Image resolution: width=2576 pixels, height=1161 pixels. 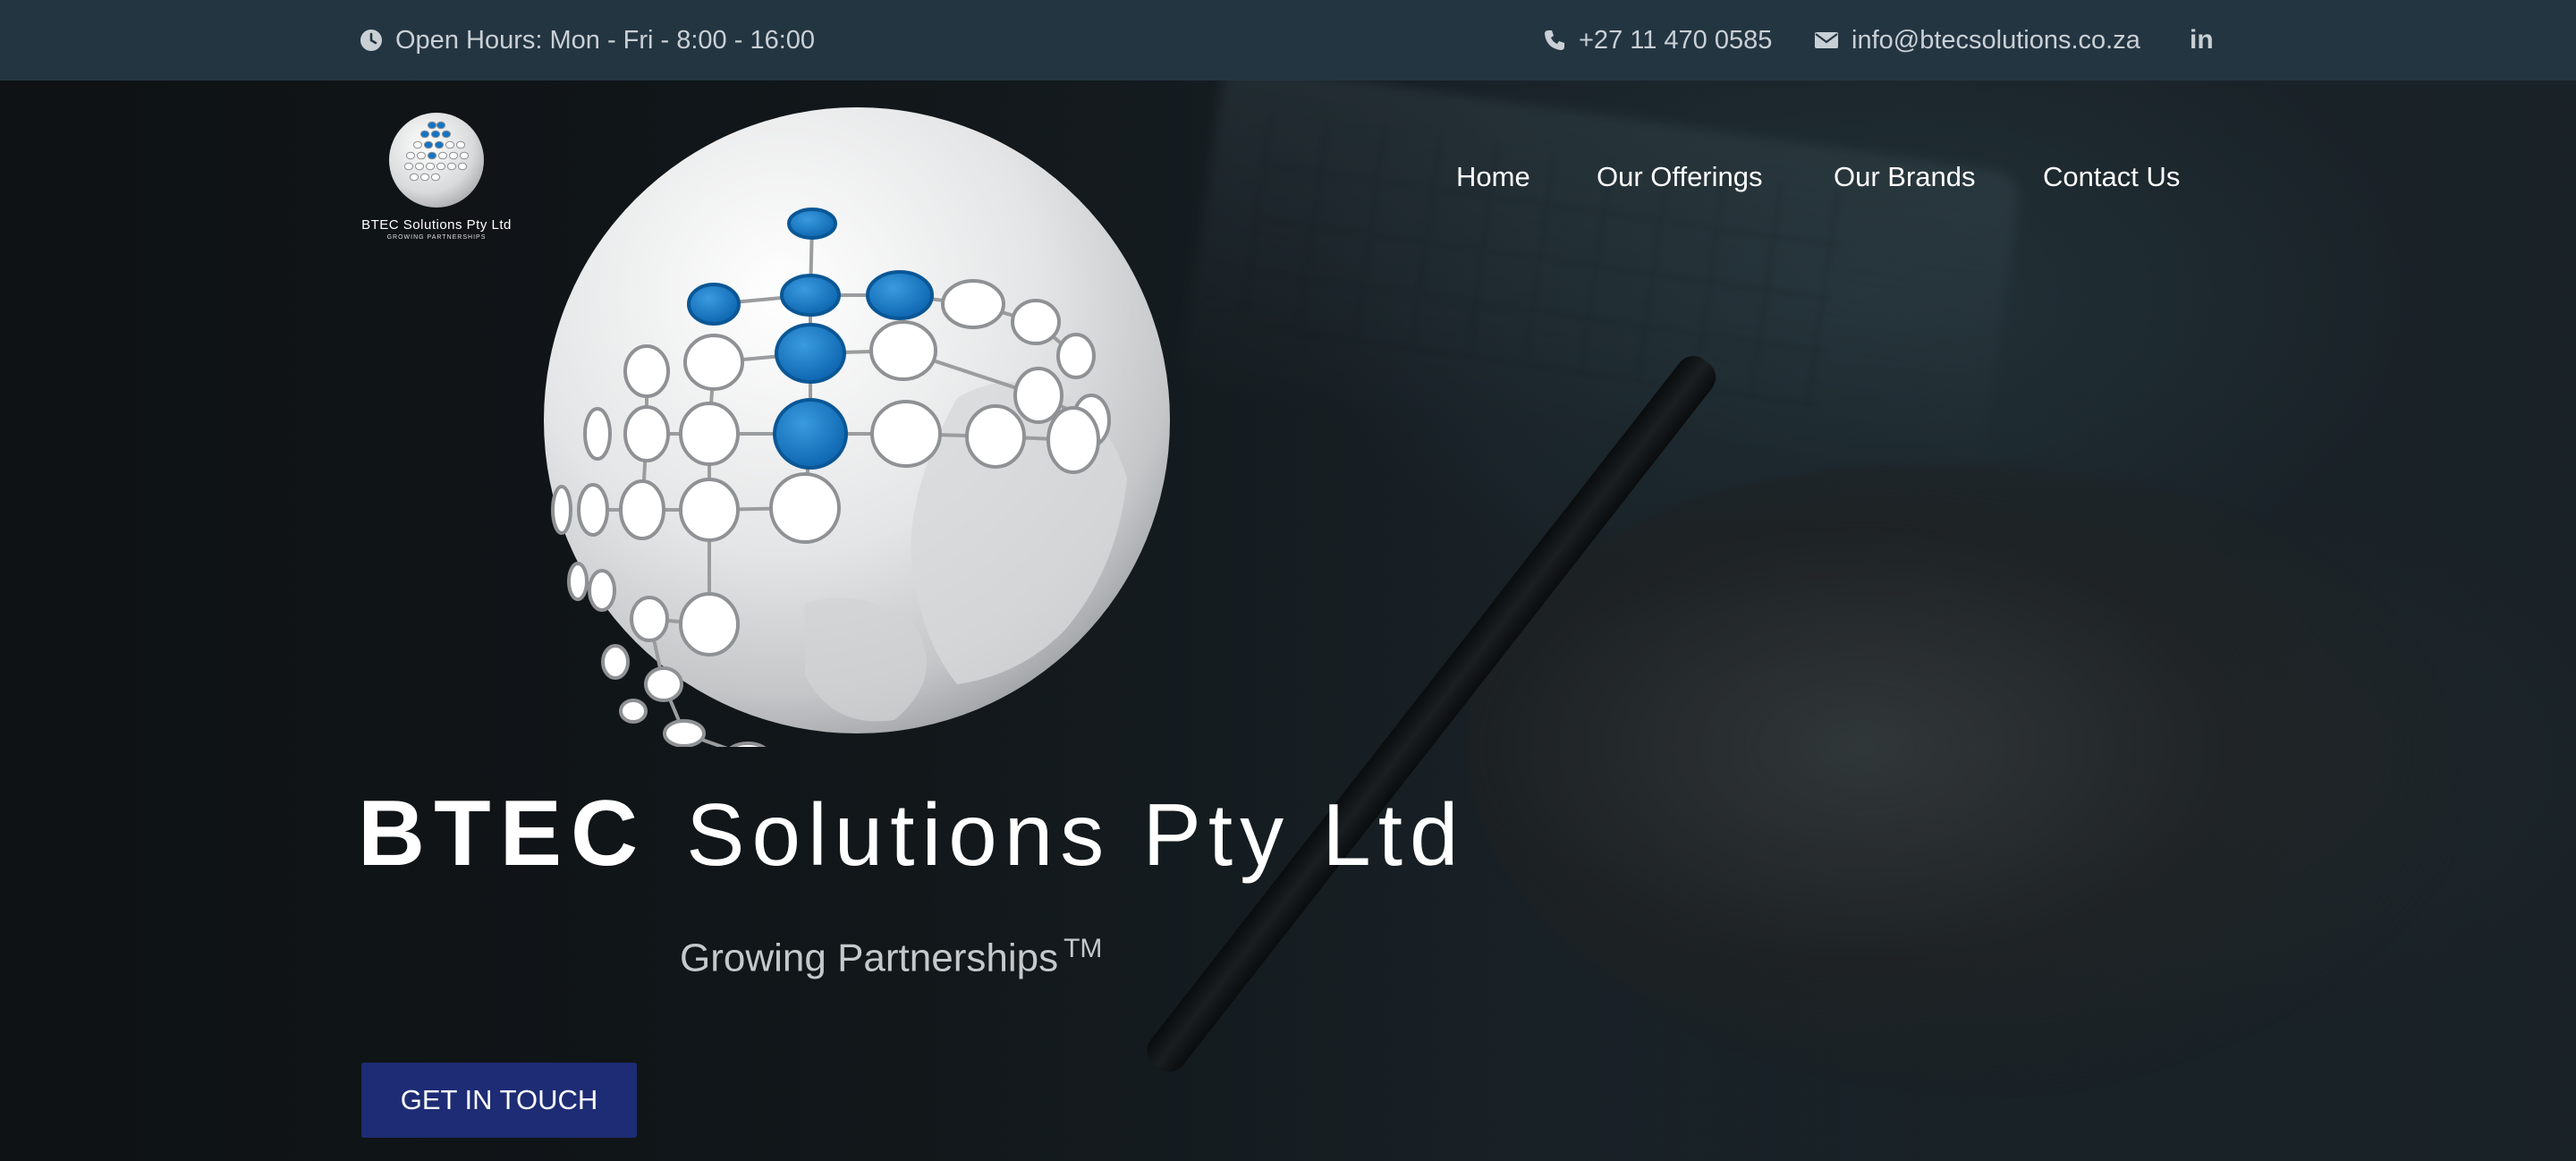 I want to click on clock-icon, so click(x=371, y=41).